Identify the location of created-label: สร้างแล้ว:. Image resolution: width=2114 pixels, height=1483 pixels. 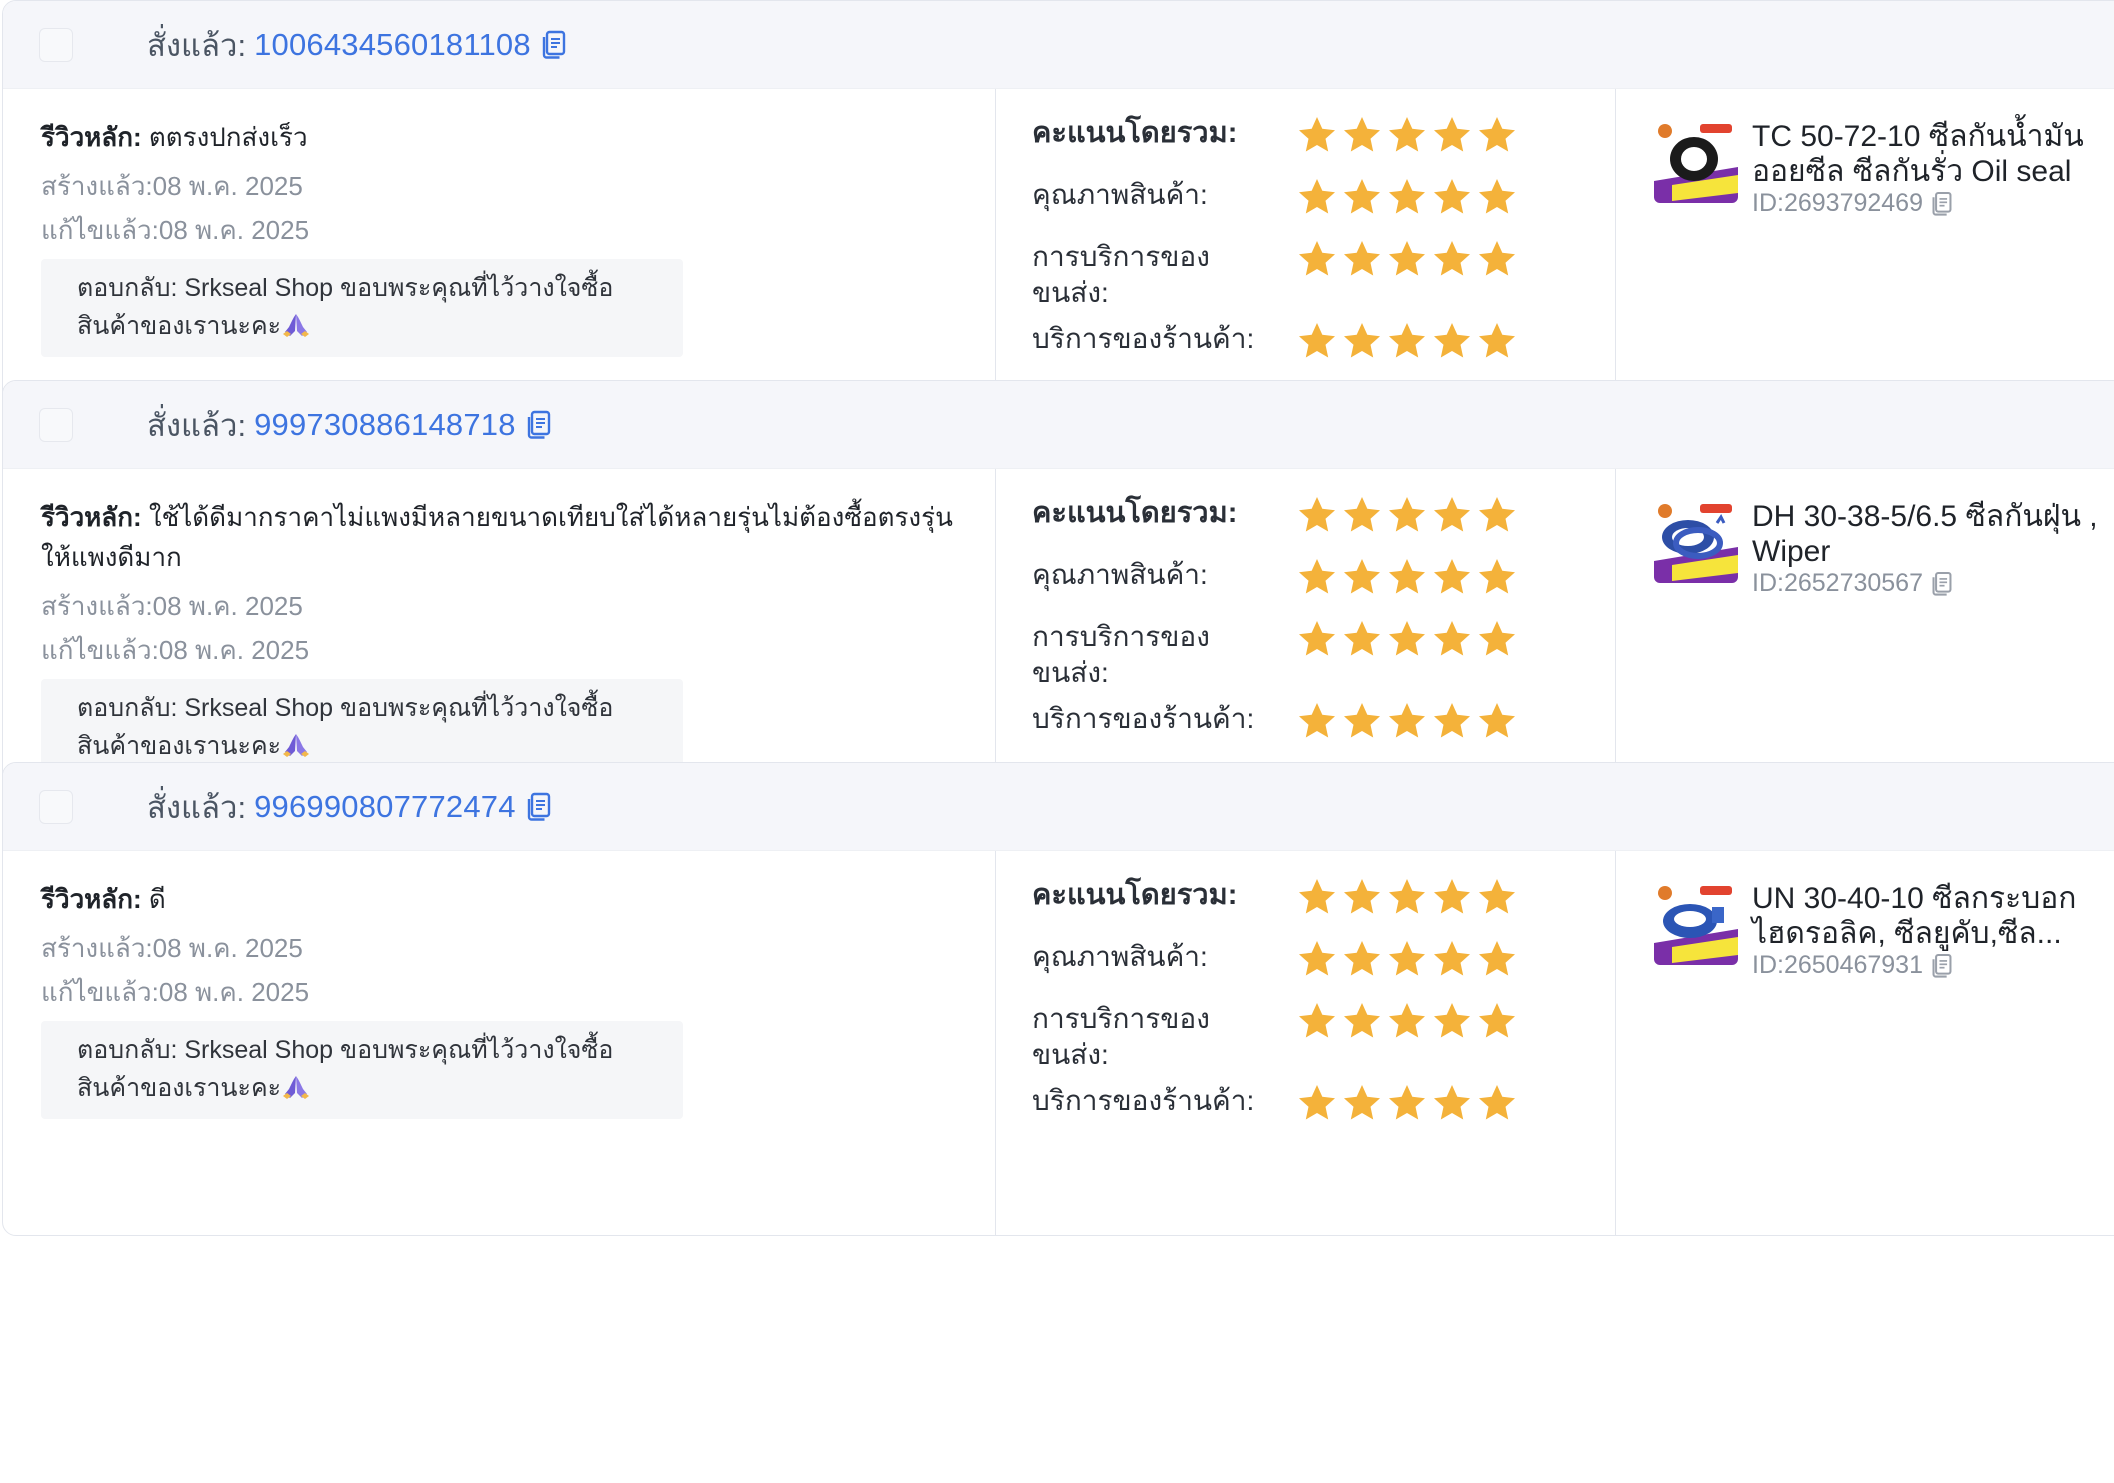
(97, 948).